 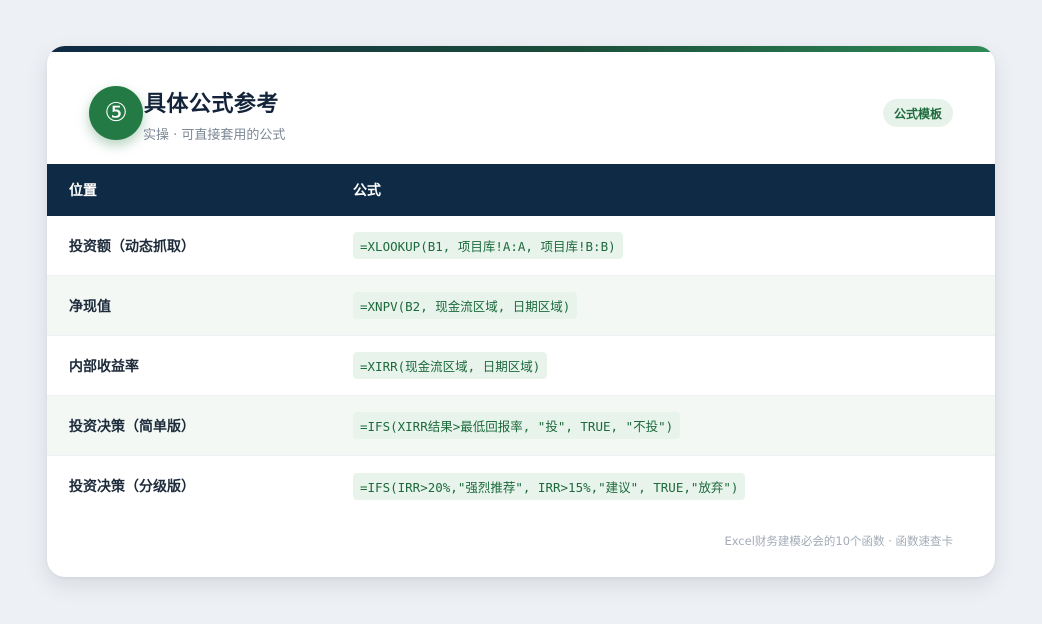 What do you see at coordinates (367, 191) in the screenshot?
I see `column-header-formula: 公式` at bounding box center [367, 191].